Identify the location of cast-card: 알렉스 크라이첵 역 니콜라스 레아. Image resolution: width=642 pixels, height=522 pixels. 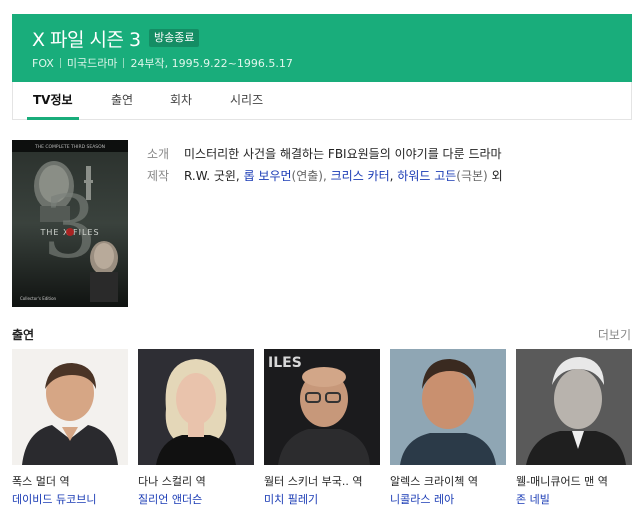
(448, 428).